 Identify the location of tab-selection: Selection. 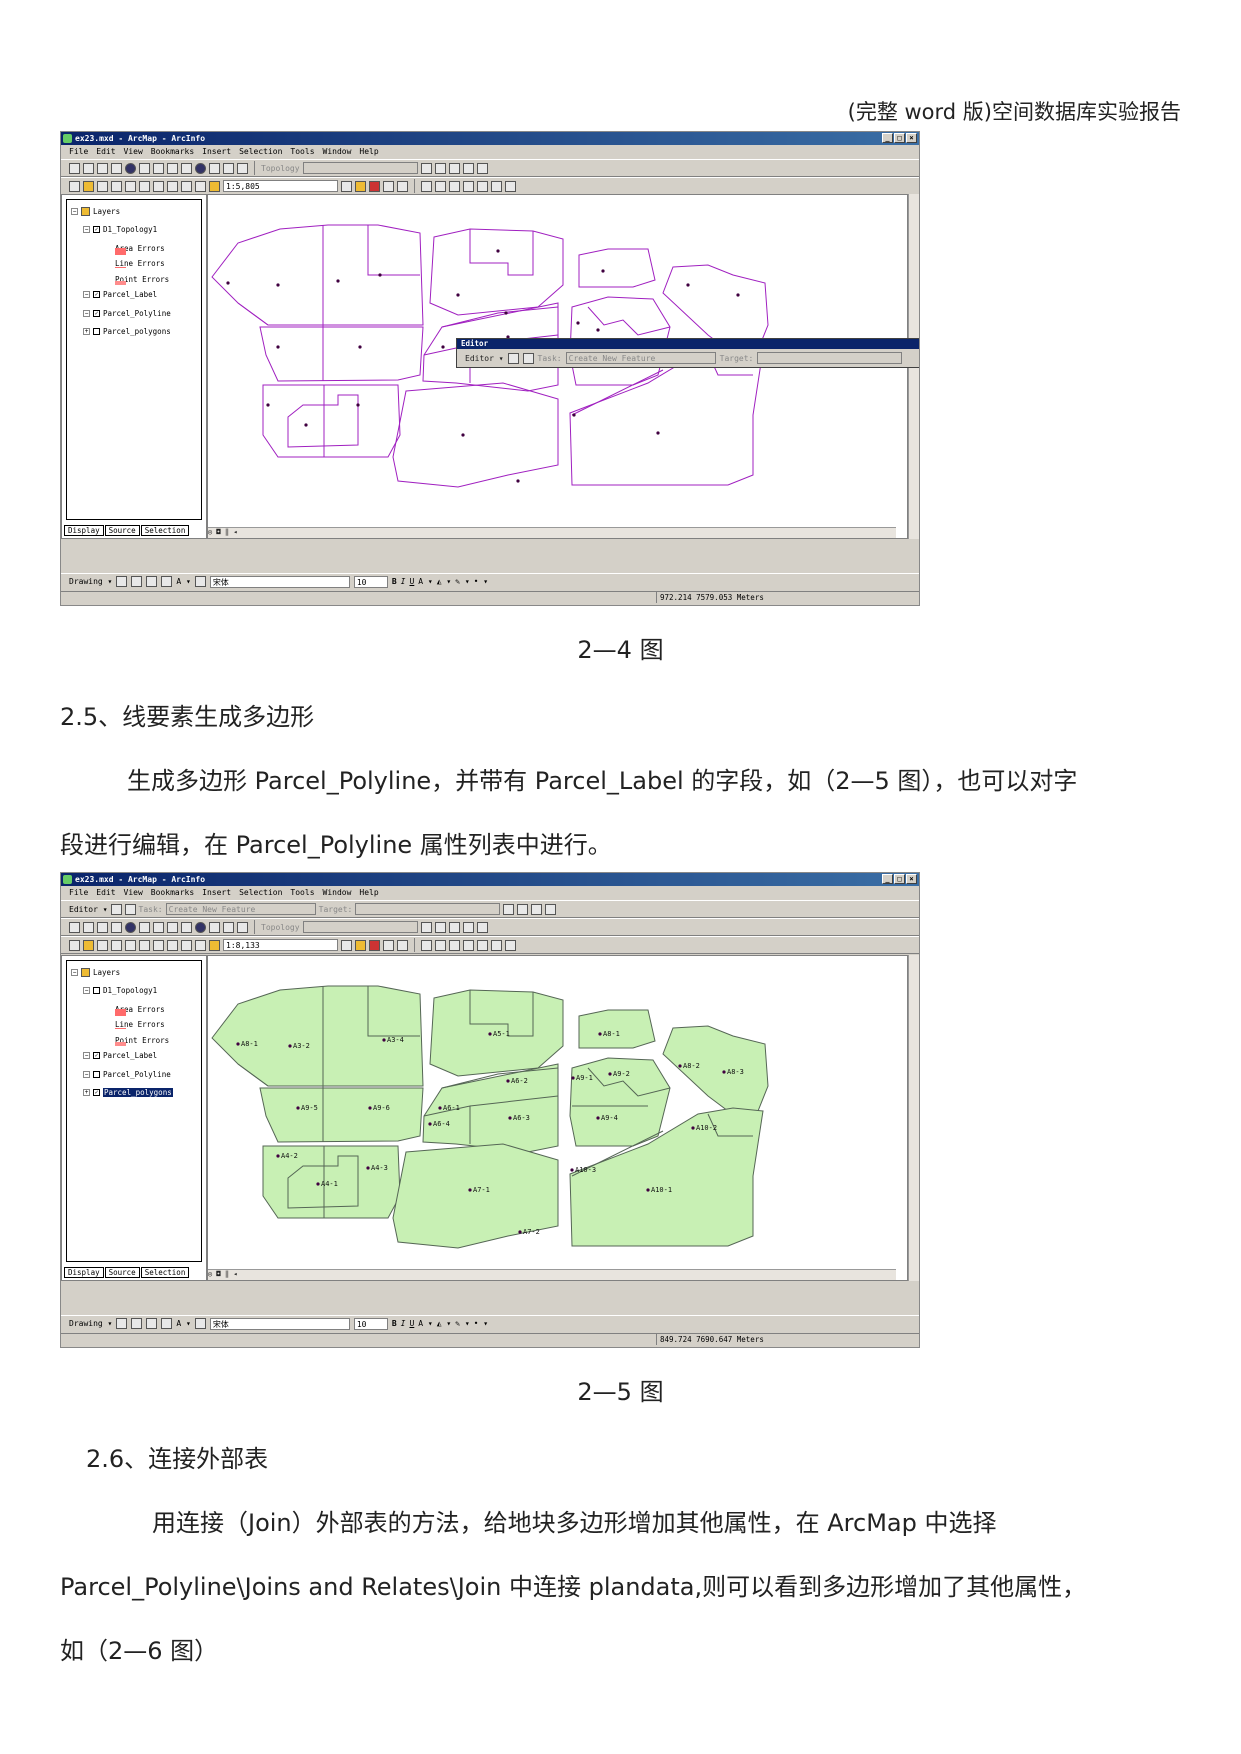
(165, 1272).